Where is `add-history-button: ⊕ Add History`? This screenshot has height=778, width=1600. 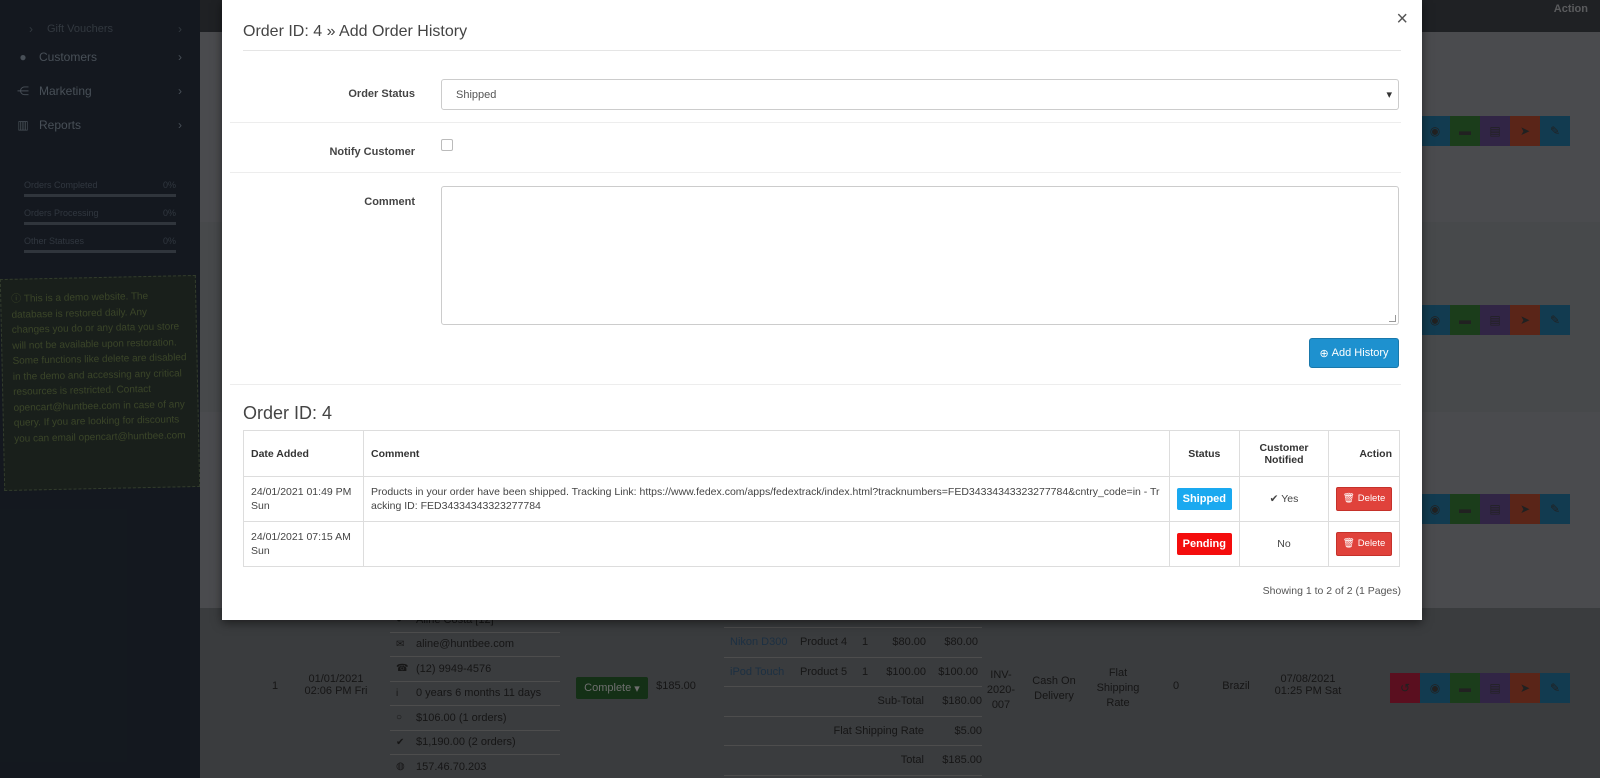 add-history-button: ⊕ Add History is located at coordinates (1354, 353).